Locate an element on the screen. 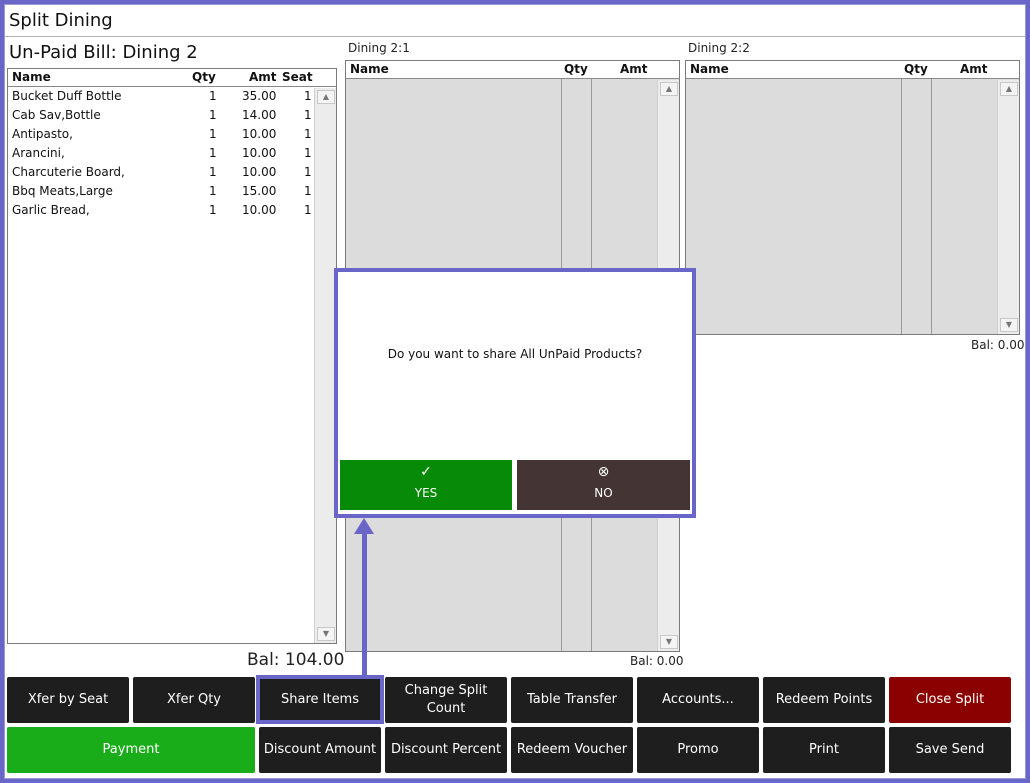  table-row: Antipasto, 1 10.00 1 is located at coordinates (162, 135).